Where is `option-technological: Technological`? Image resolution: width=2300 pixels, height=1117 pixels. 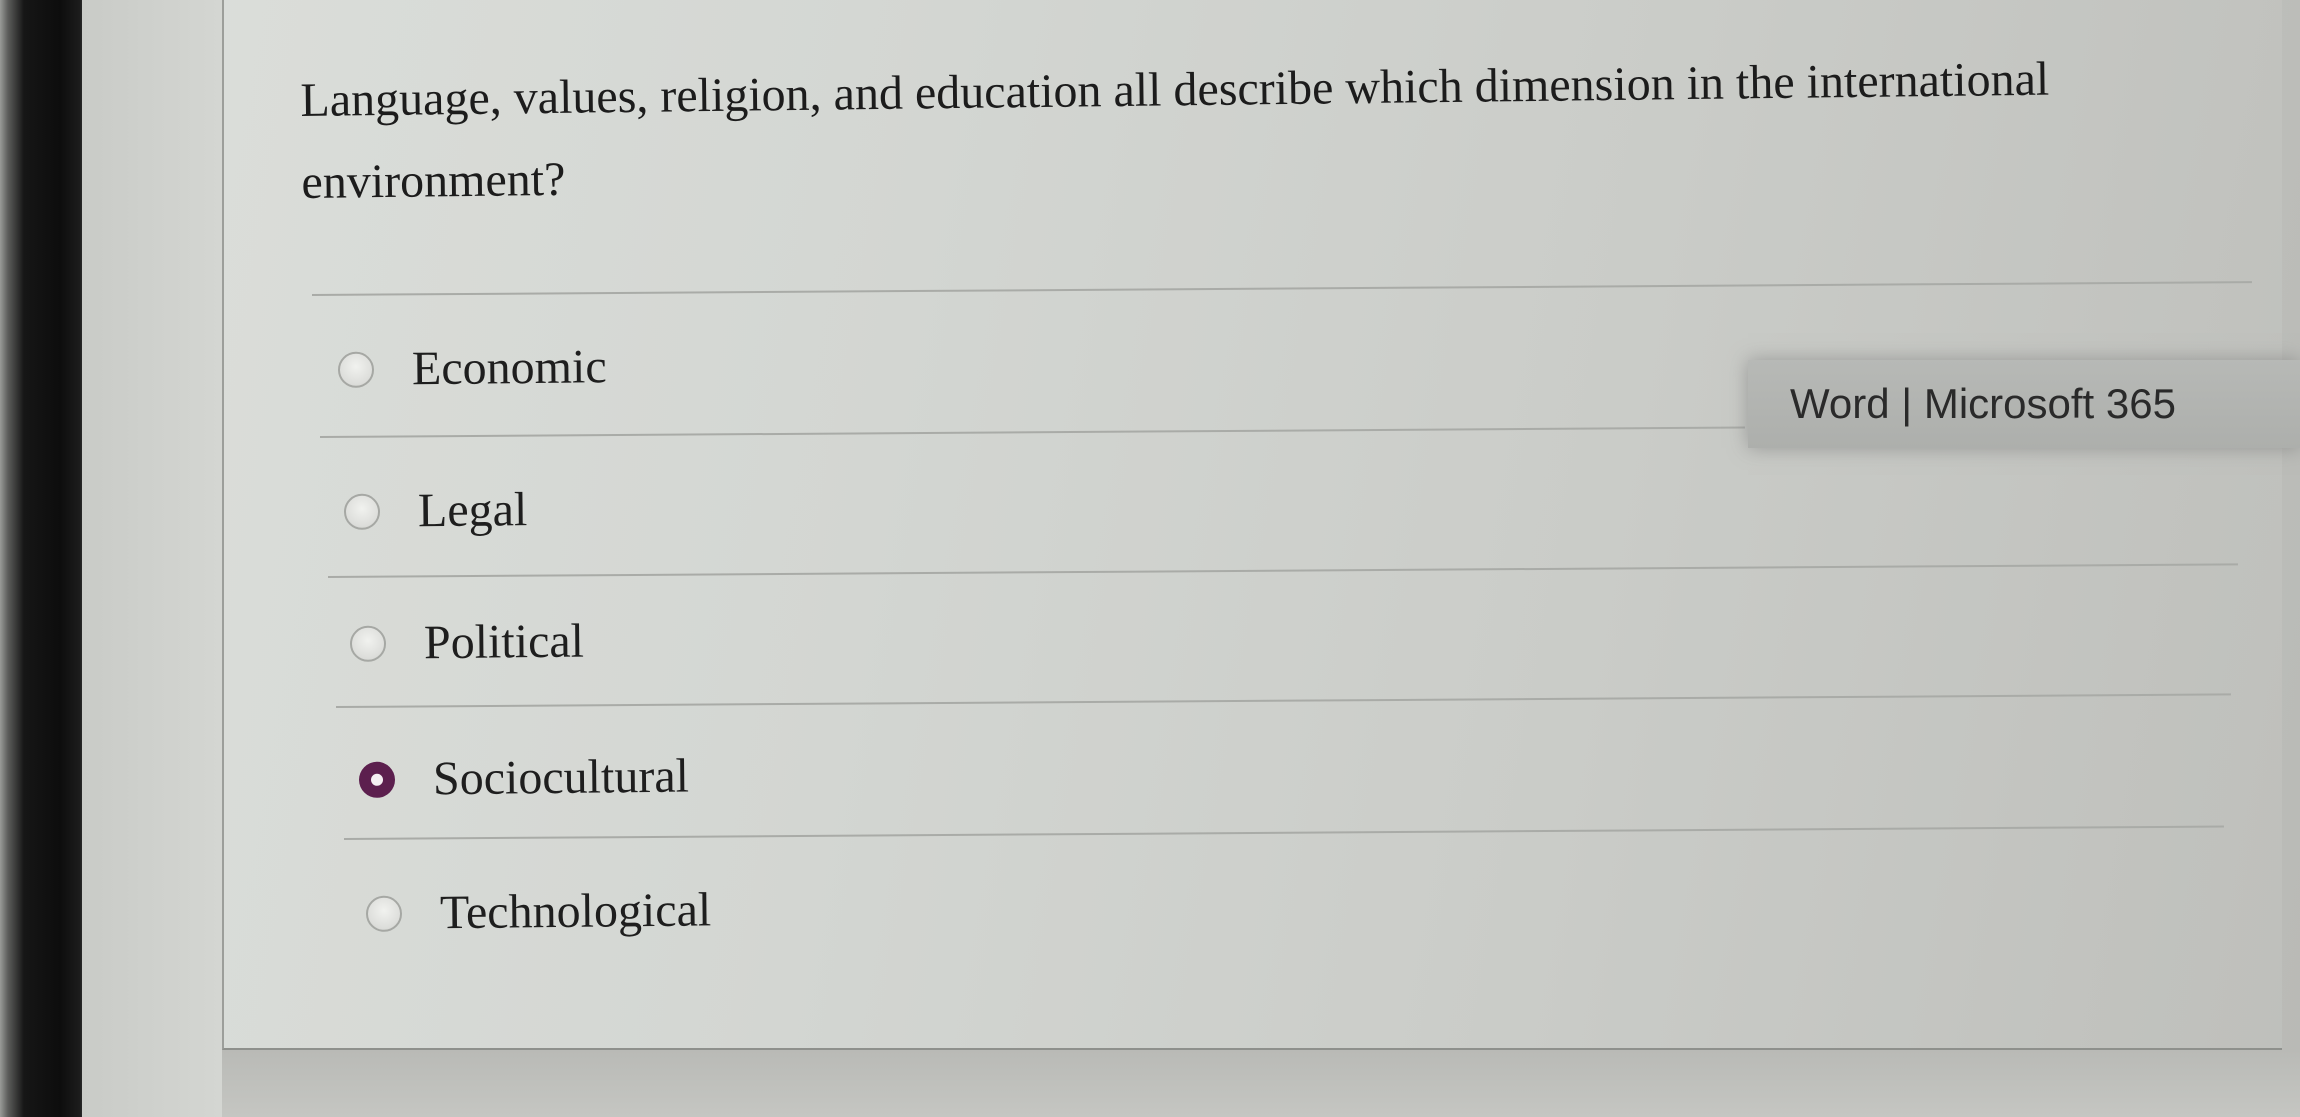
option-technological: Technological is located at coordinates (538, 911).